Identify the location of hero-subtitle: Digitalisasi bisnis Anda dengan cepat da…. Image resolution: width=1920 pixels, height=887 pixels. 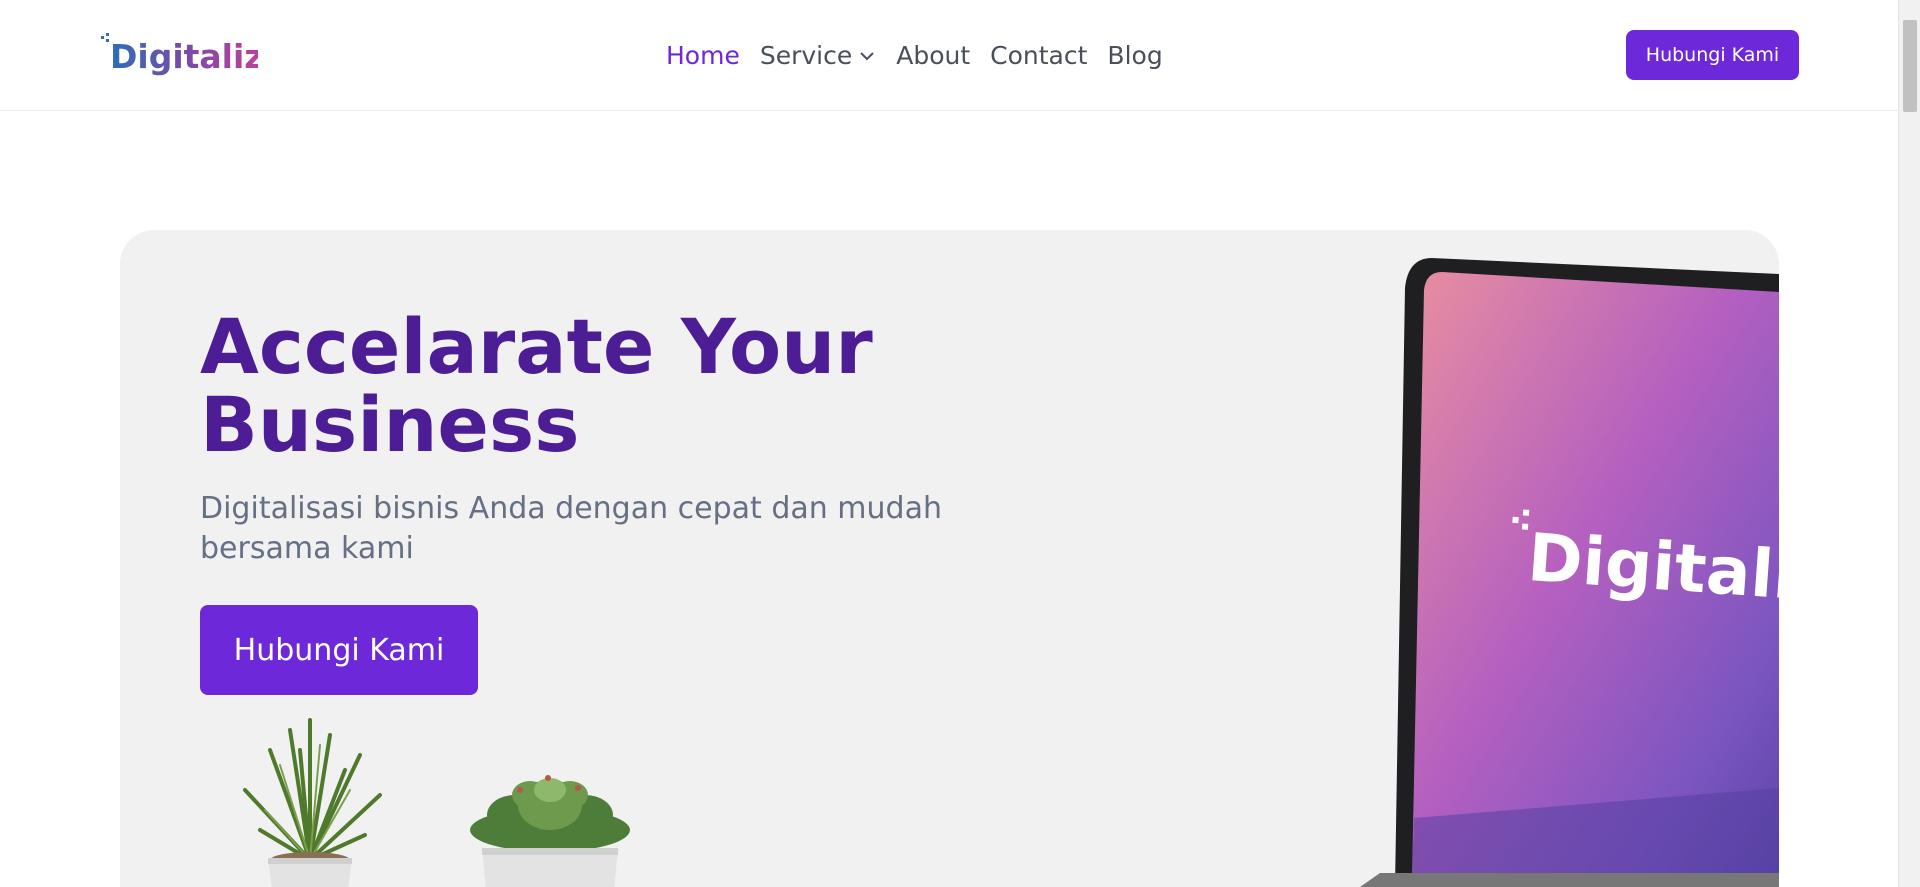
(571, 528).